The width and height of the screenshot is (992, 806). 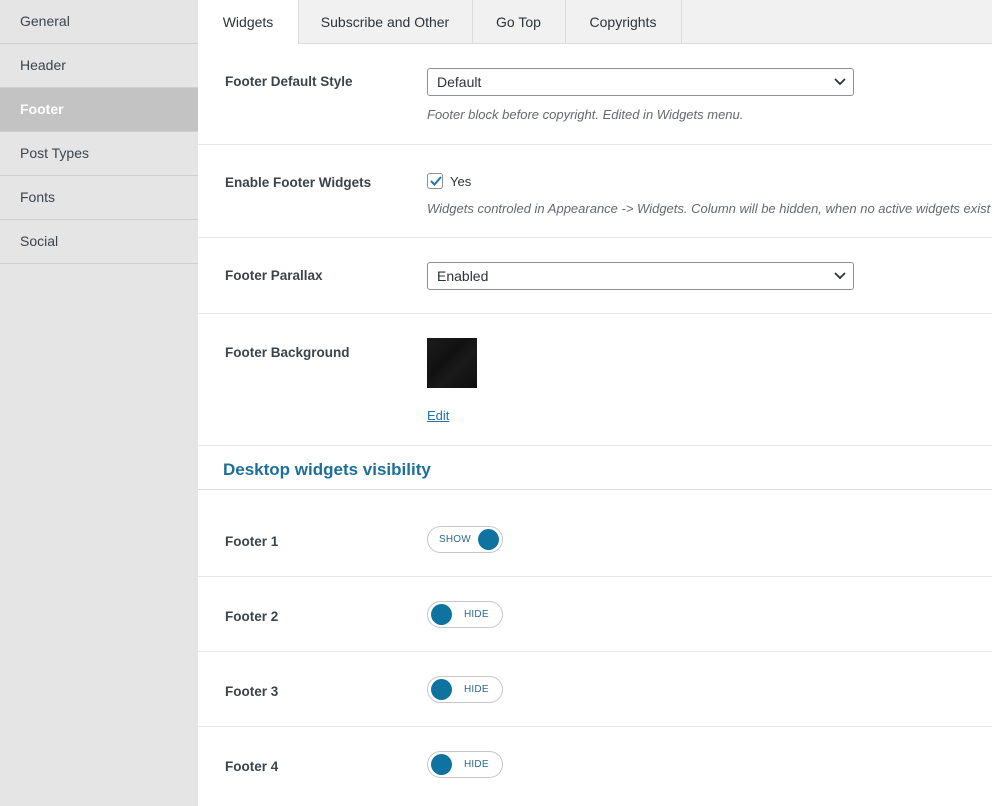 I want to click on footer-style-label: Footer Default Style, so click(x=289, y=81).